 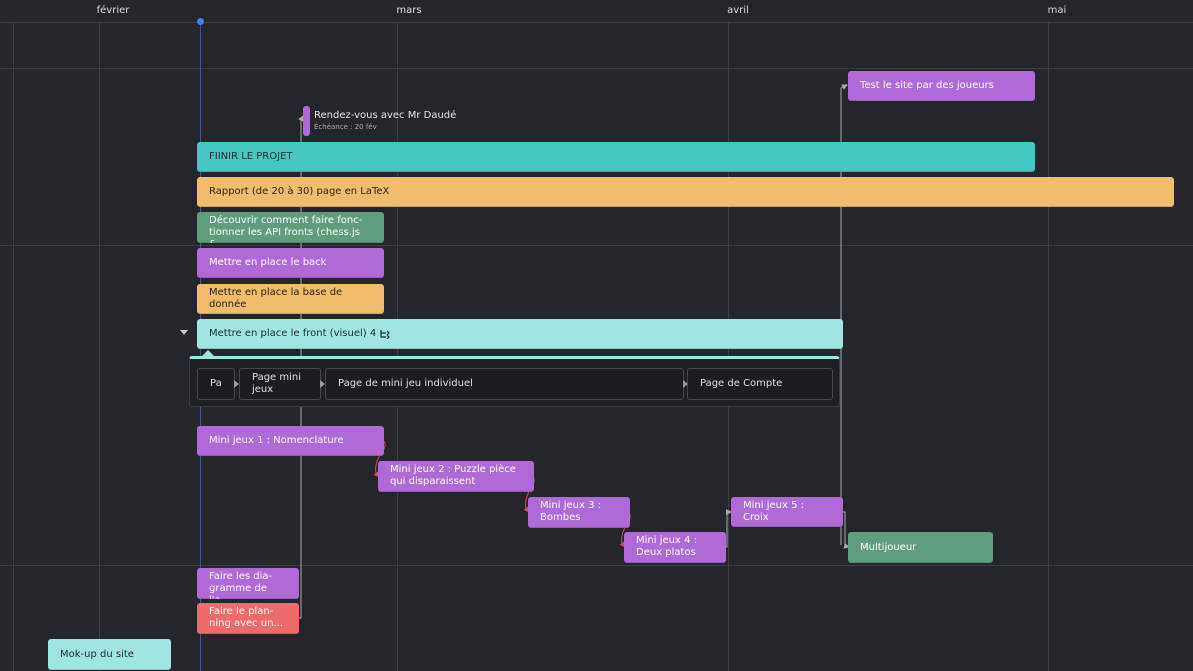 I want to click on task-front: Mettre en place le front (visuel) 4, so click(x=520, y=334).